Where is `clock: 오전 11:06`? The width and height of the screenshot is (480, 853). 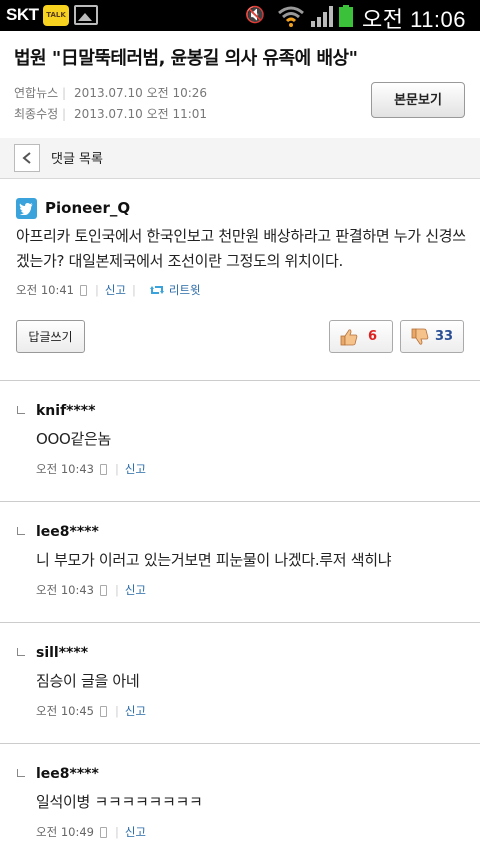 clock: 오전 11:06 is located at coordinates (414, 19).